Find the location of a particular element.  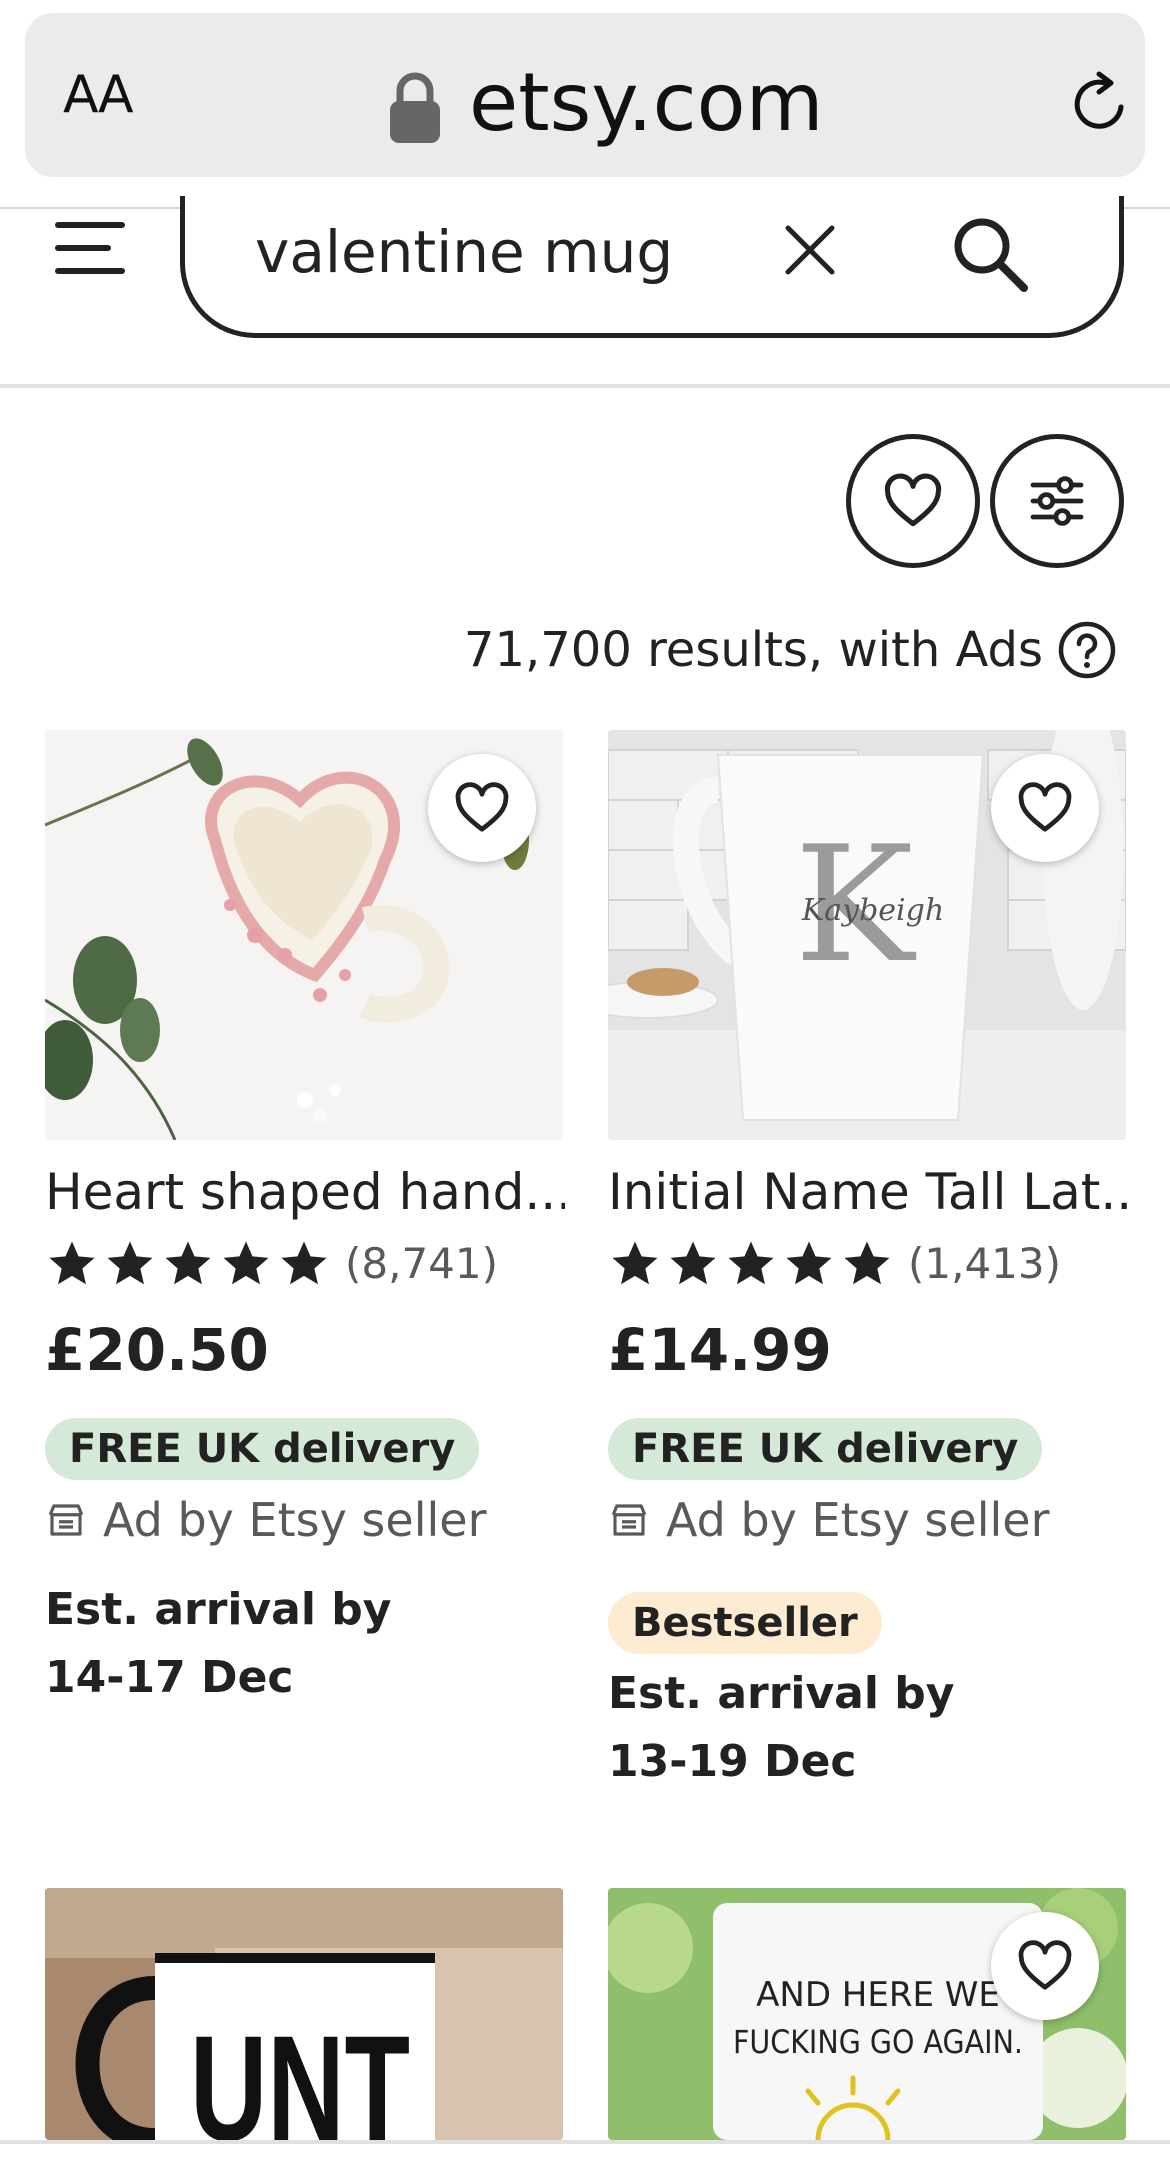

browser-toolbar: AA etsy.com is located at coordinates (585, 104).